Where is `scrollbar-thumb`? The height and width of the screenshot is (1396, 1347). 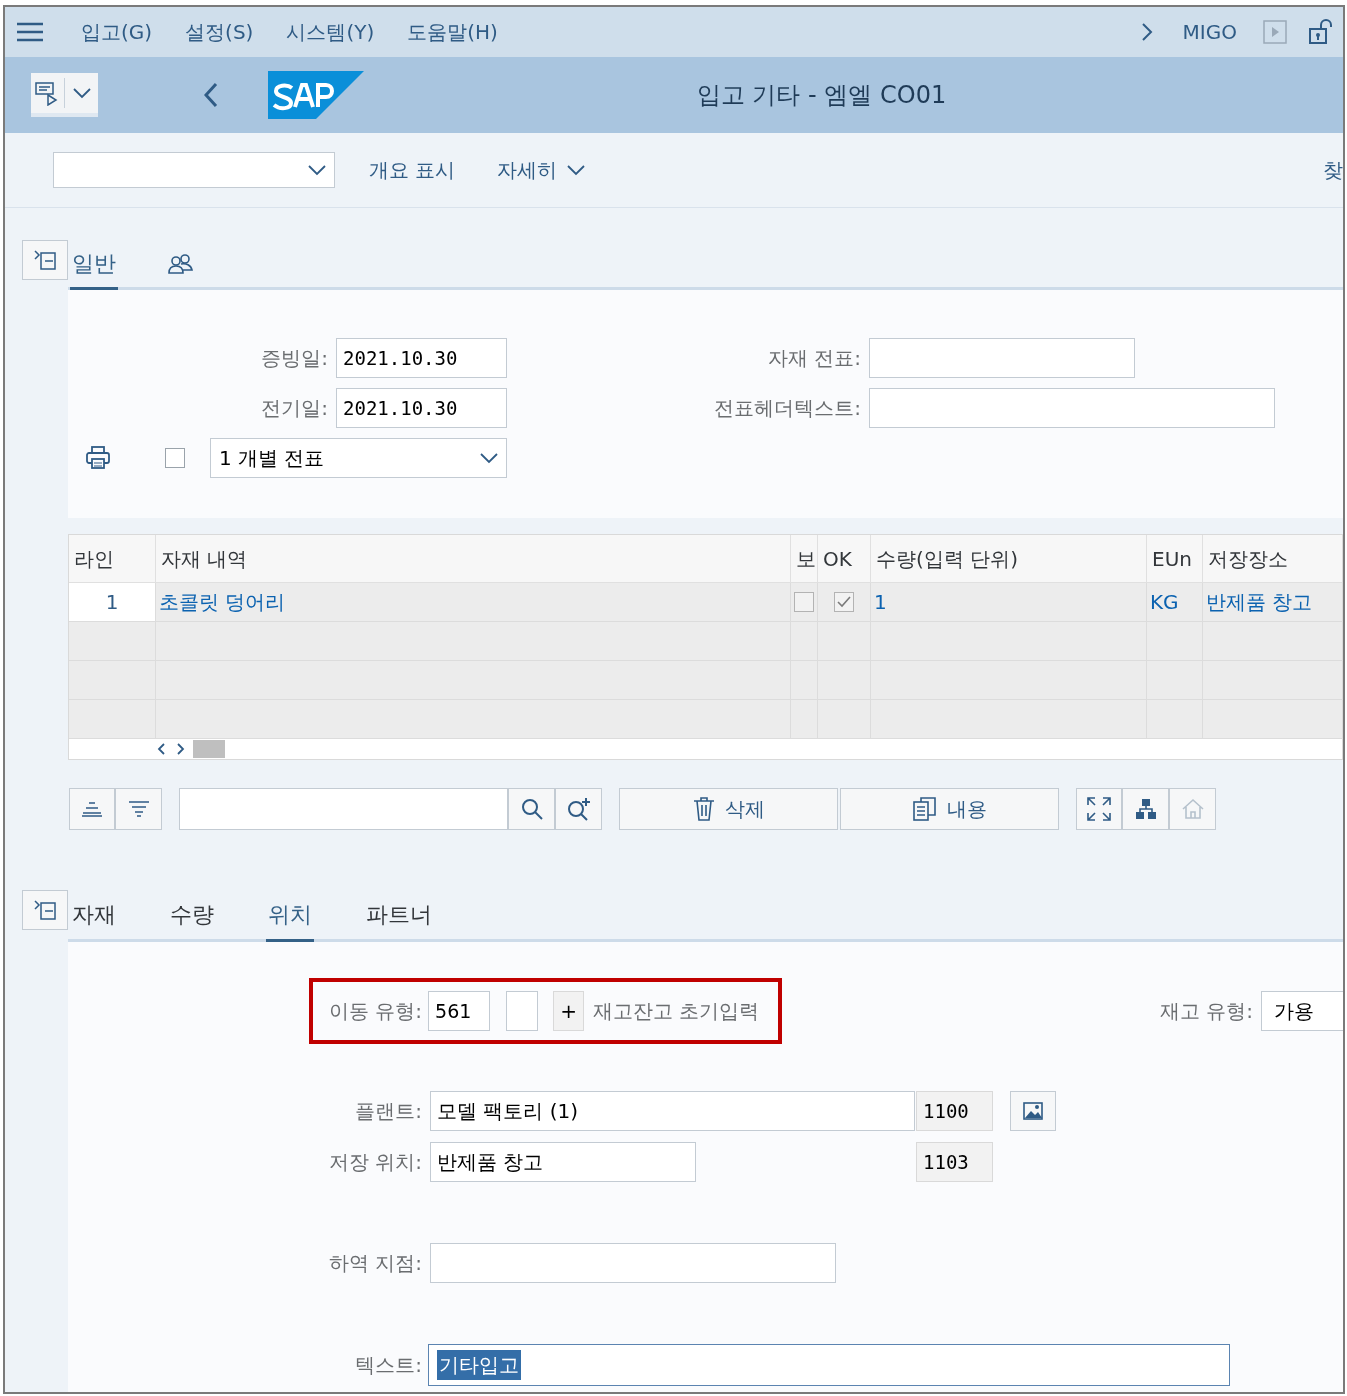
scrollbar-thumb is located at coordinates (209, 749).